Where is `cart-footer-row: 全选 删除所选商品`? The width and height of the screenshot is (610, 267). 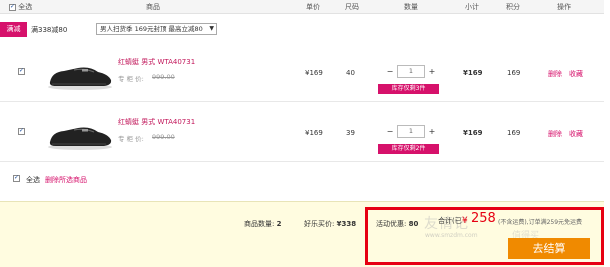
cart-footer-row: 全选 删除所选商品 is located at coordinates (302, 178).